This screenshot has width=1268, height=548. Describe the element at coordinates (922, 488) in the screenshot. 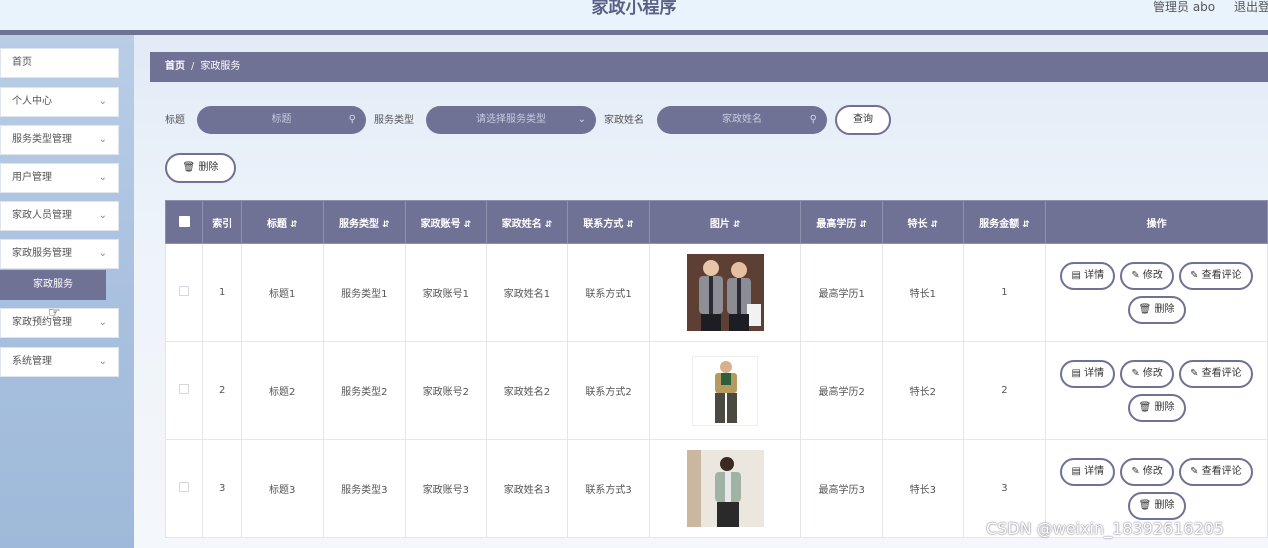

I see `cell-specialty: 特长3` at that location.